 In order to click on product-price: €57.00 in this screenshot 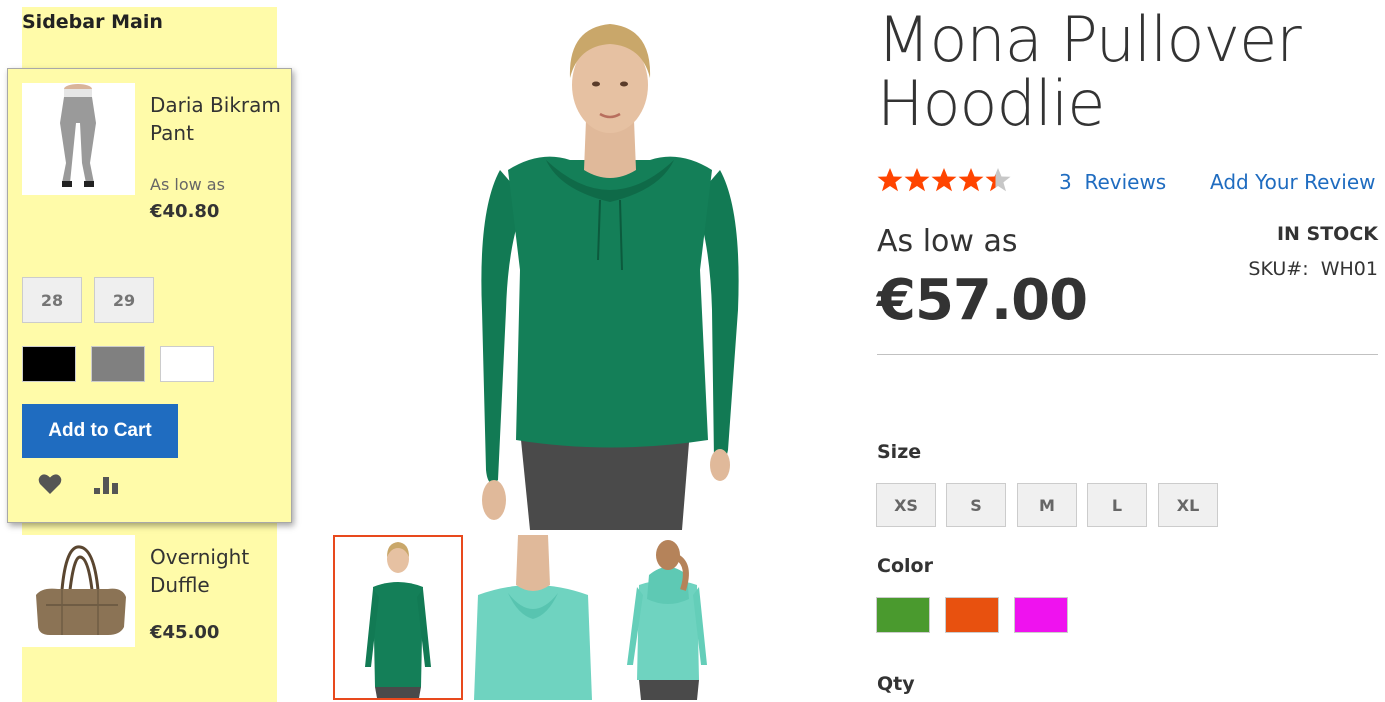, I will do `click(982, 300)`.